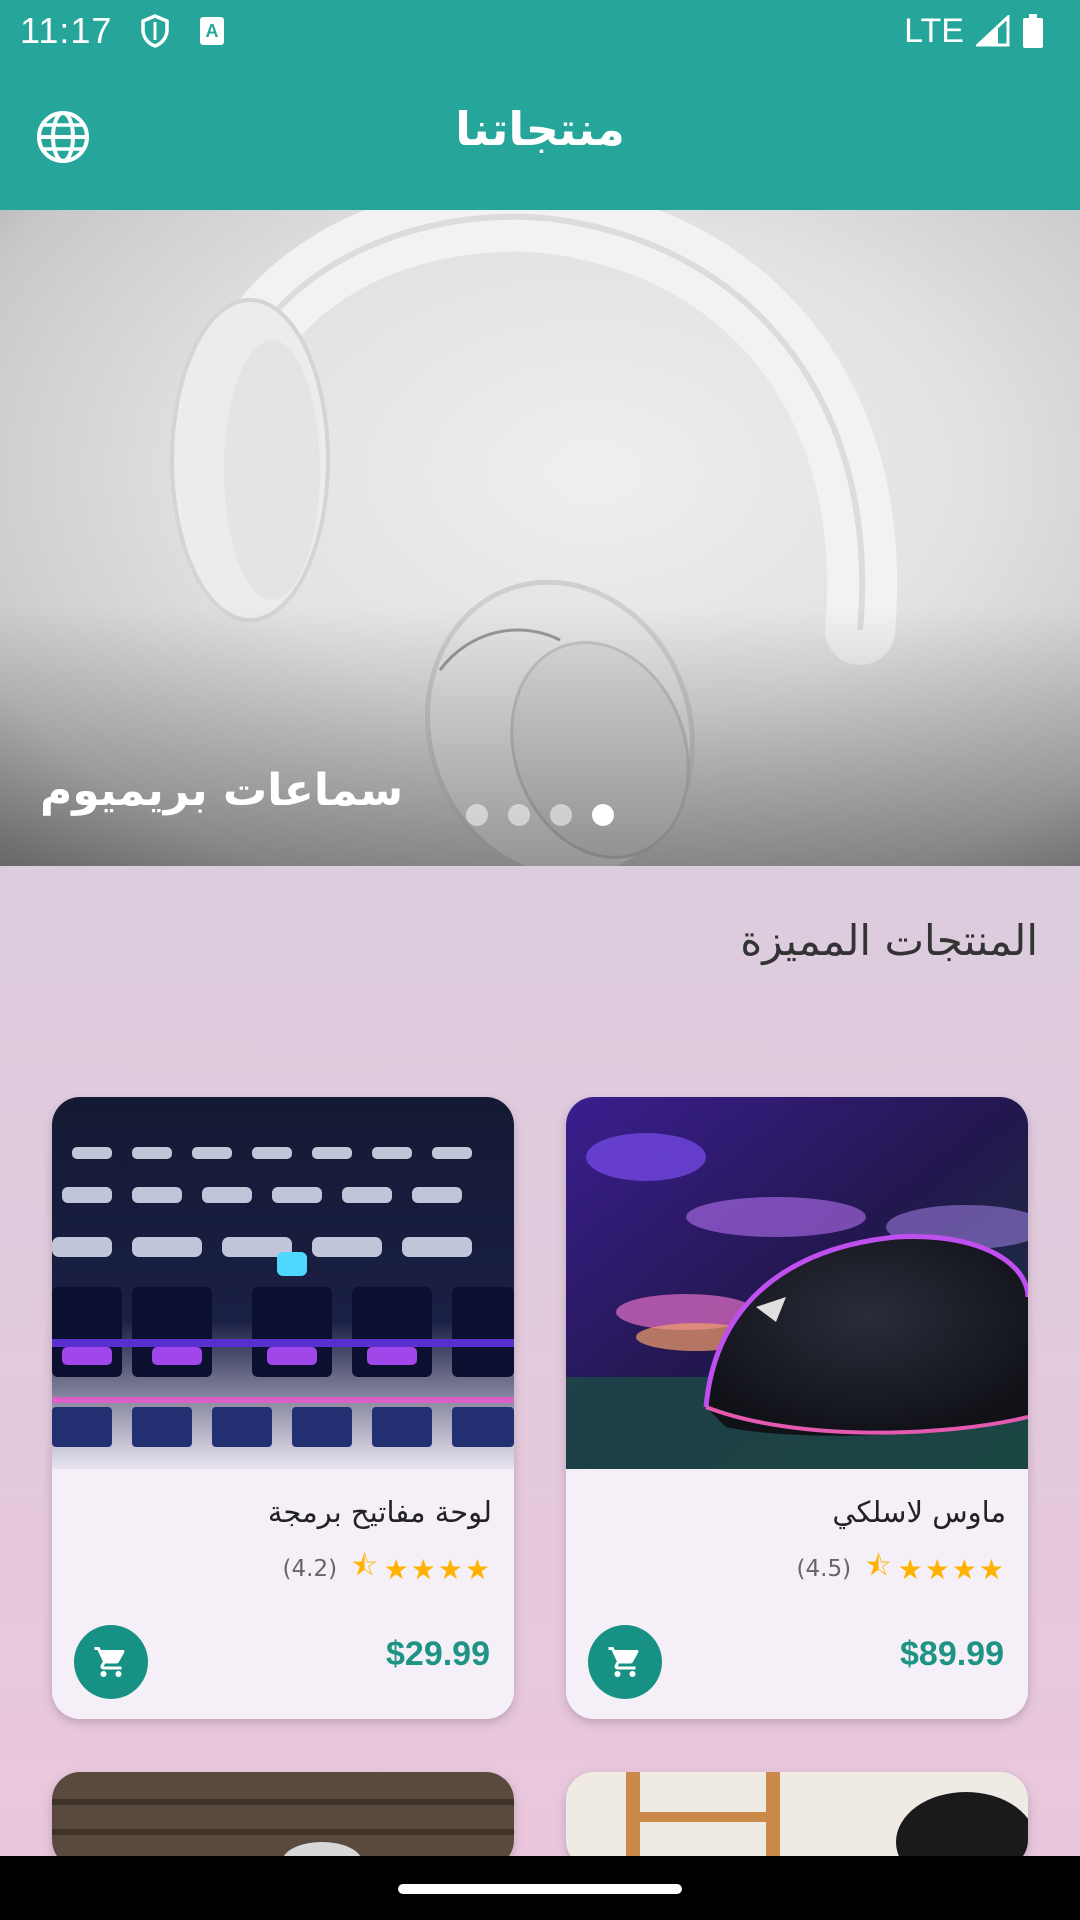 The width and height of the screenshot is (1080, 1920). What do you see at coordinates (993, 31) in the screenshot?
I see `signal-icon` at bounding box center [993, 31].